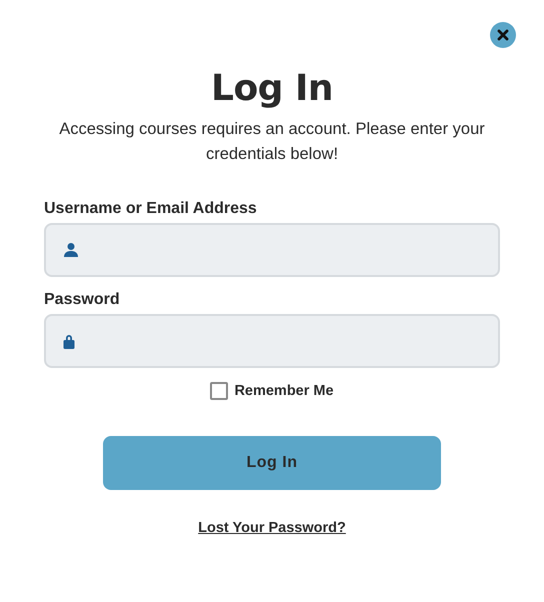 This screenshot has width=544, height=602. Describe the element at coordinates (284, 391) in the screenshot. I see `checkbox-label: Remember Me` at that location.